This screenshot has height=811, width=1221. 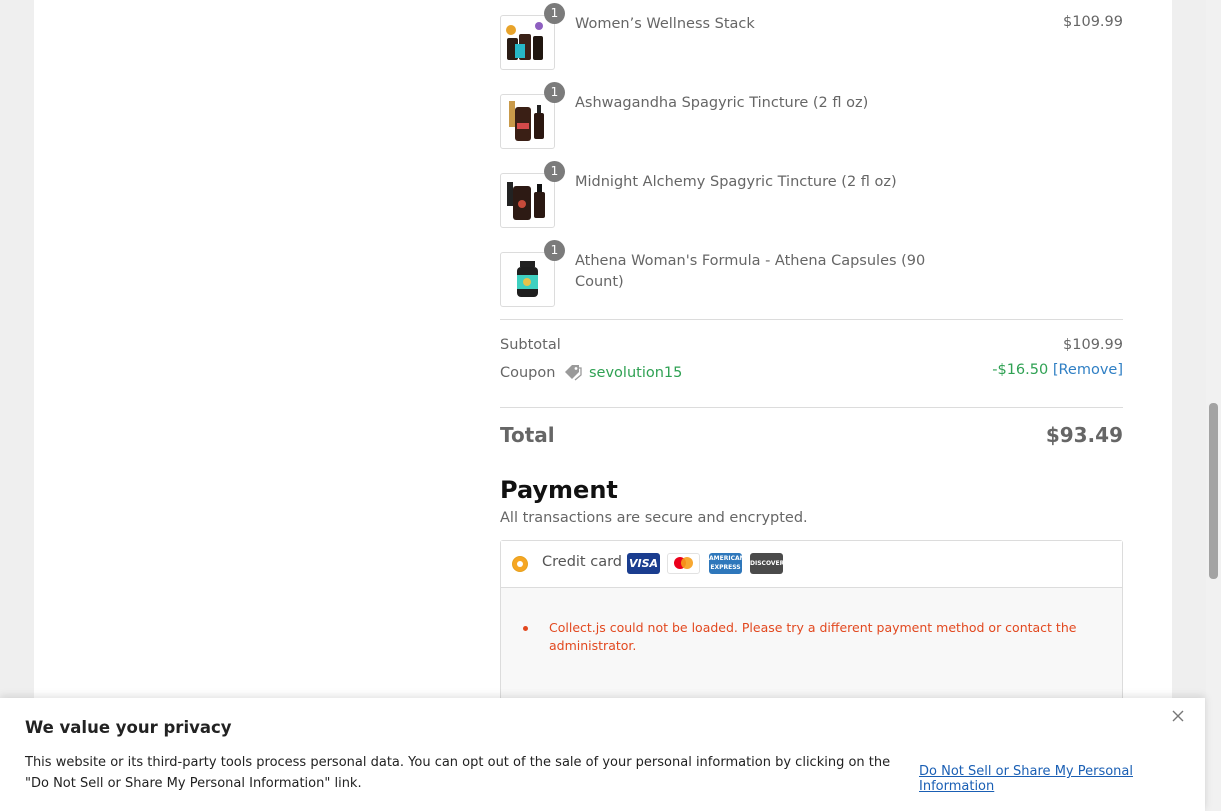 What do you see at coordinates (1093, 345) in the screenshot?
I see `subtotal-value: $109.99` at bounding box center [1093, 345].